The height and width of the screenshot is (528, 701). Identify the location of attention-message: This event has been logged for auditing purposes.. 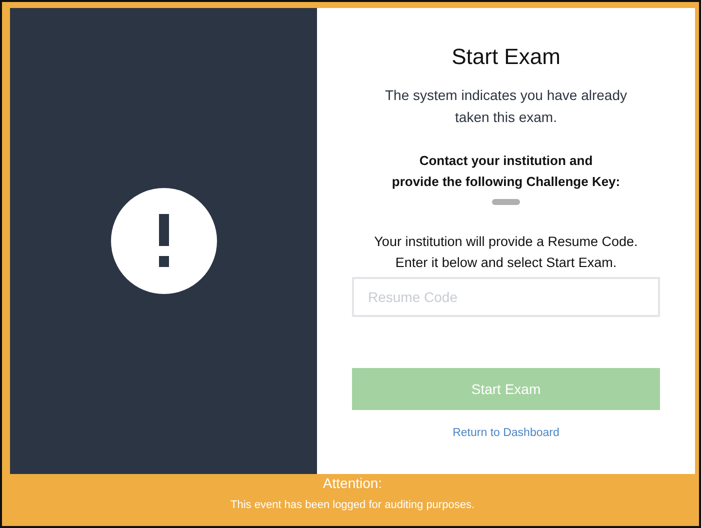
(352, 505).